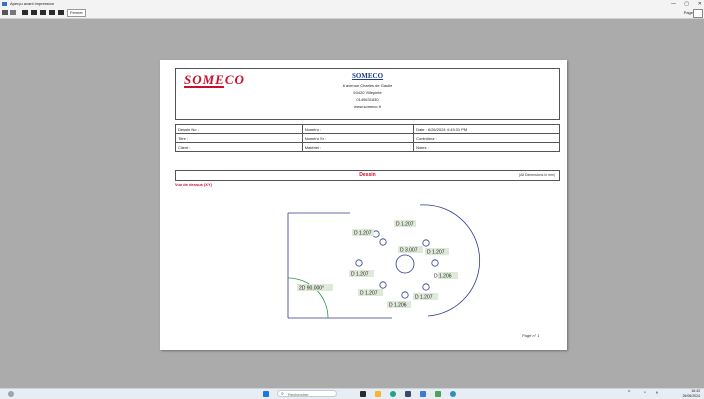  Describe the element at coordinates (686, 4) in the screenshot. I see `maximize-button: ▢` at that location.